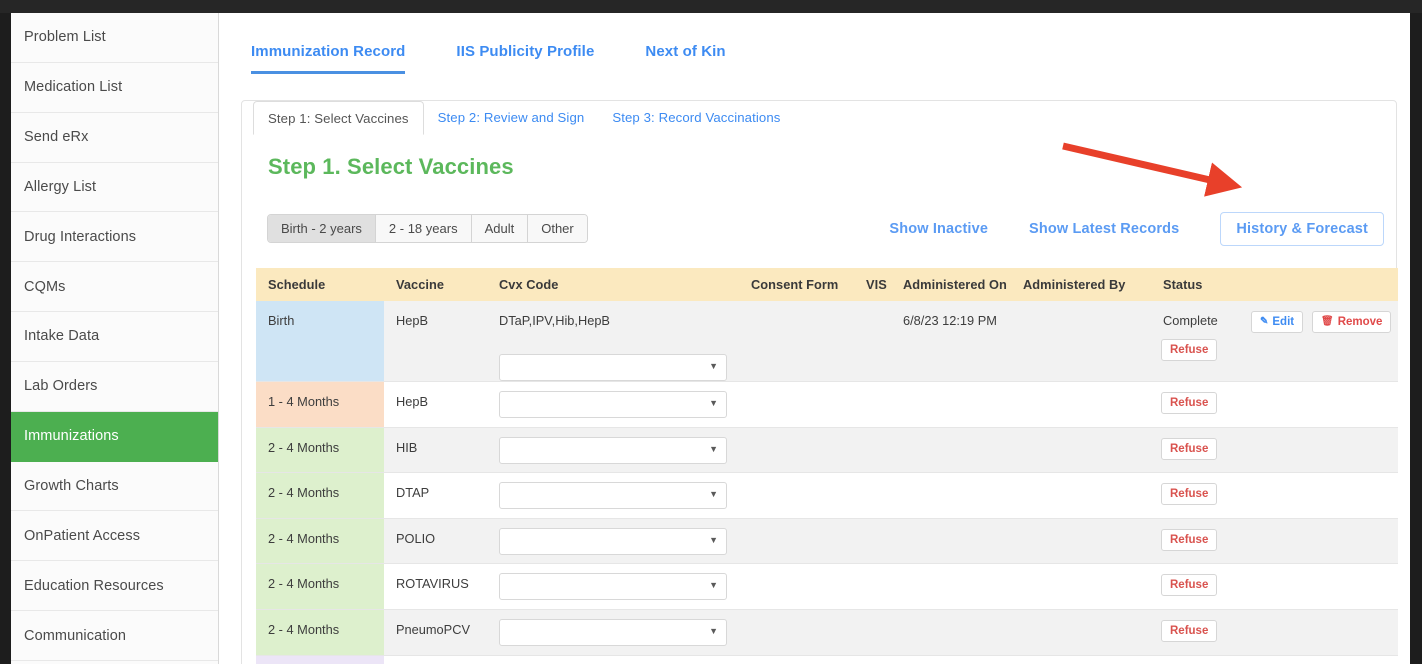 The width and height of the screenshot is (1422, 664). Describe the element at coordinates (951, 341) in the screenshot. I see `cell-administered-on: 6/8/23 12:19 PM` at that location.